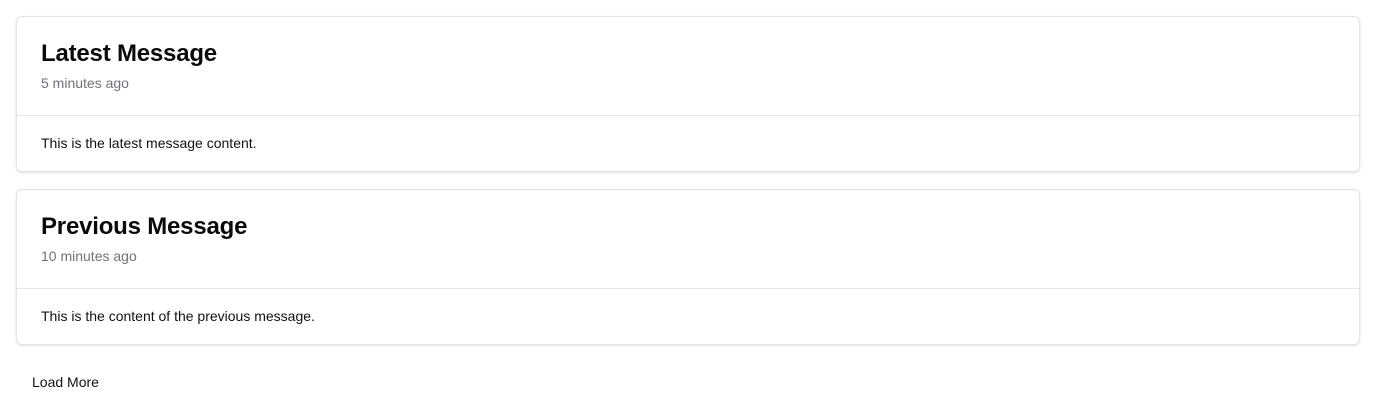 Image resolution: width=1376 pixels, height=418 pixels. I want to click on message-title: Latest Message, so click(129, 53).